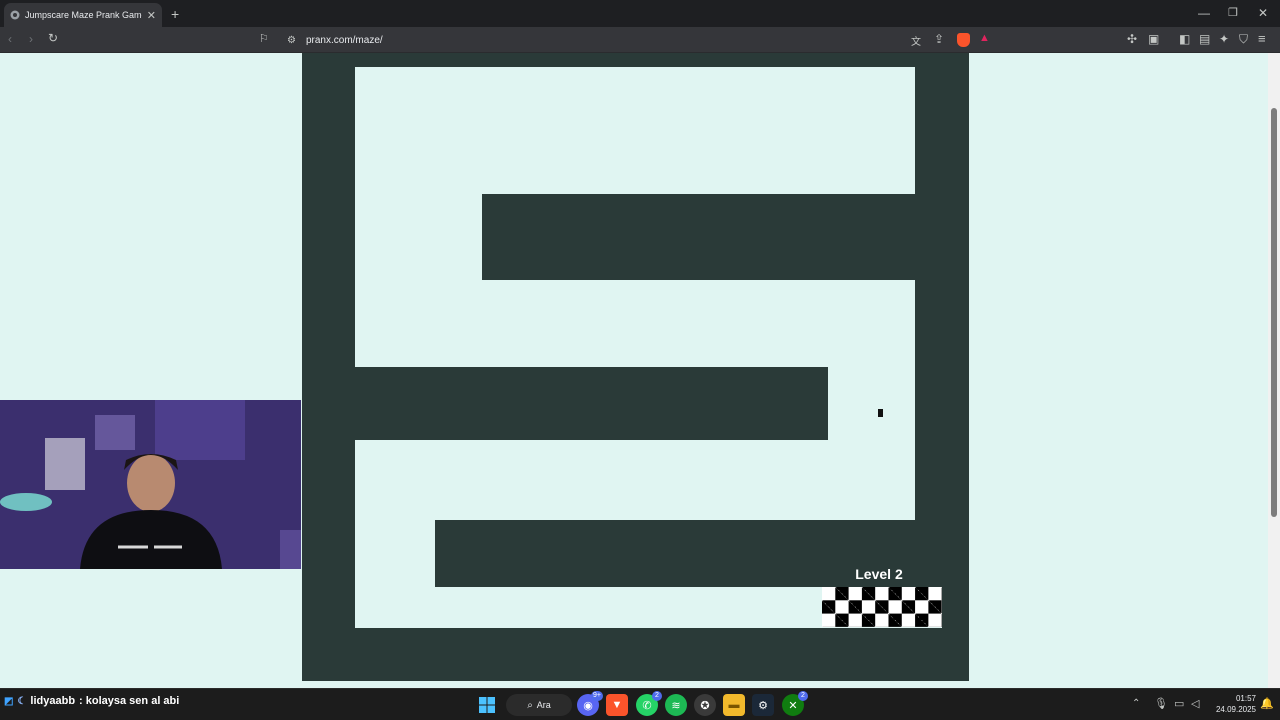 Image resolution: width=1280 pixels, height=720 pixels. I want to click on app-taskbar-button: ✪, so click(705, 705).